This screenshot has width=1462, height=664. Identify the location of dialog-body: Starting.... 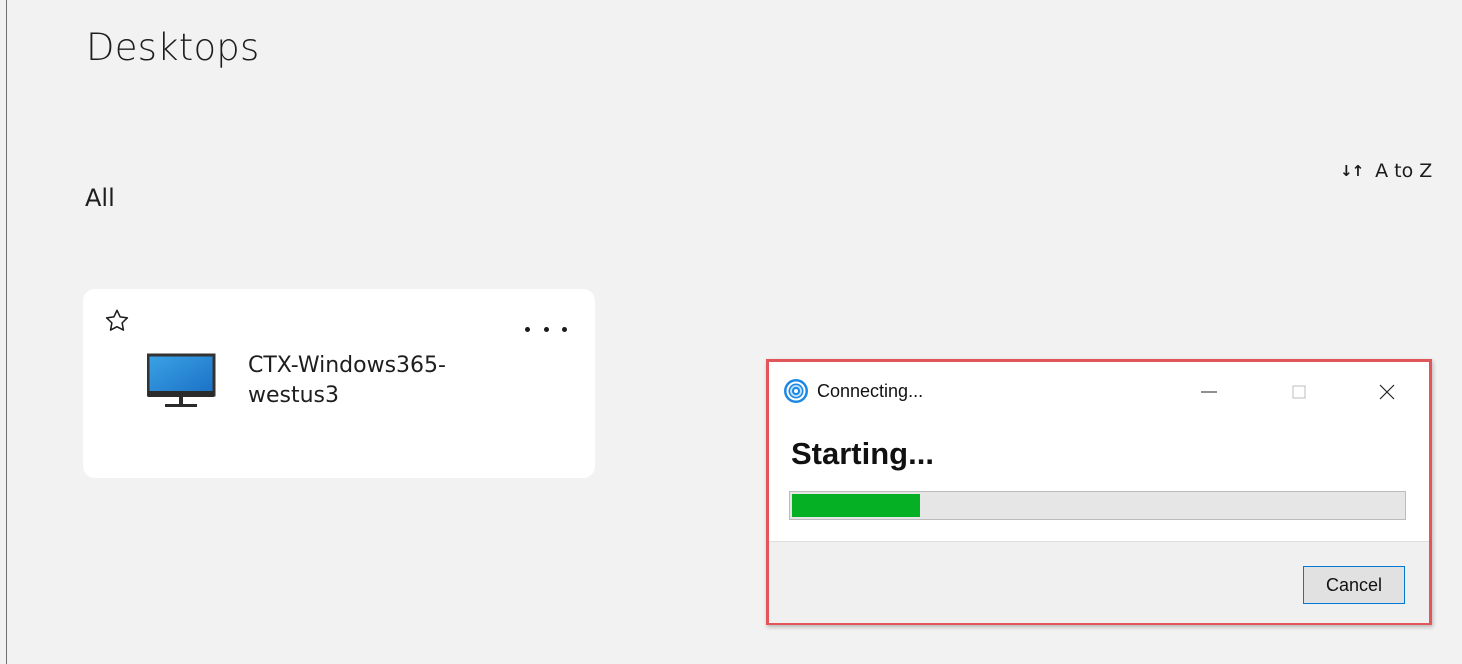
(1099, 480).